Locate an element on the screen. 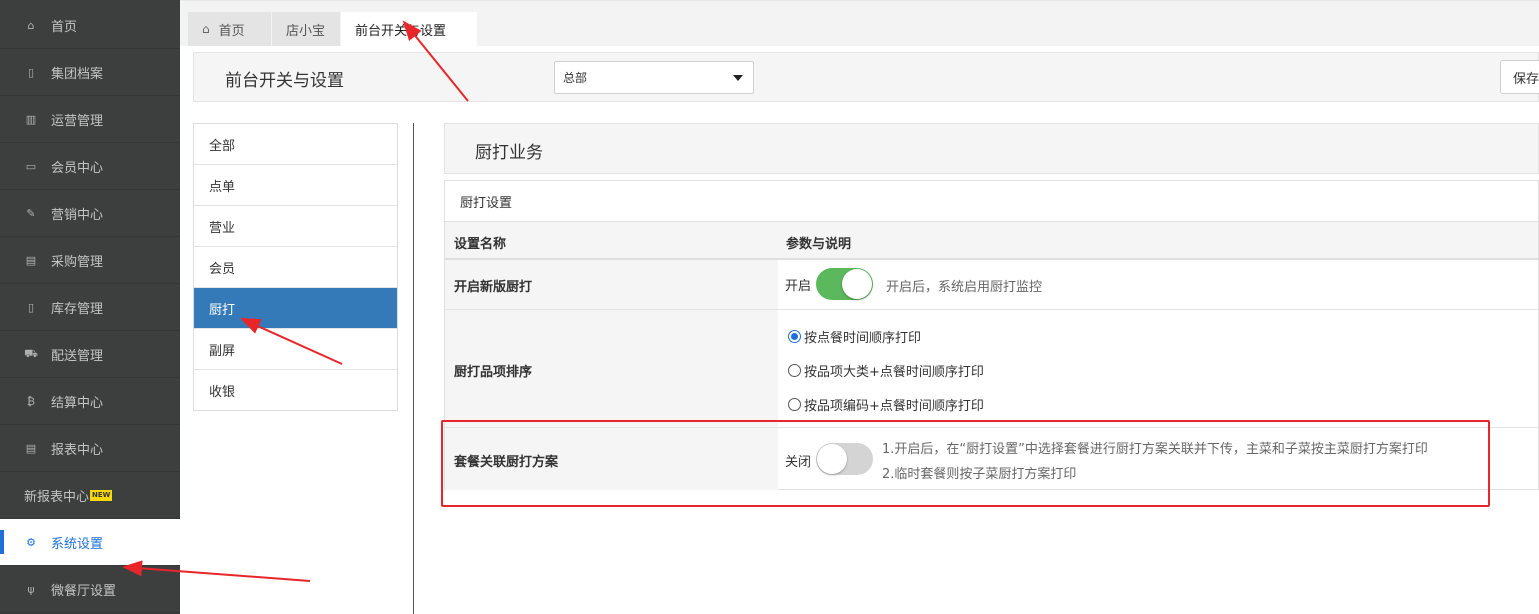 The height and width of the screenshot is (614, 1539). sidebar-item-settlement: ₿ 结算中心 is located at coordinates (90, 401).